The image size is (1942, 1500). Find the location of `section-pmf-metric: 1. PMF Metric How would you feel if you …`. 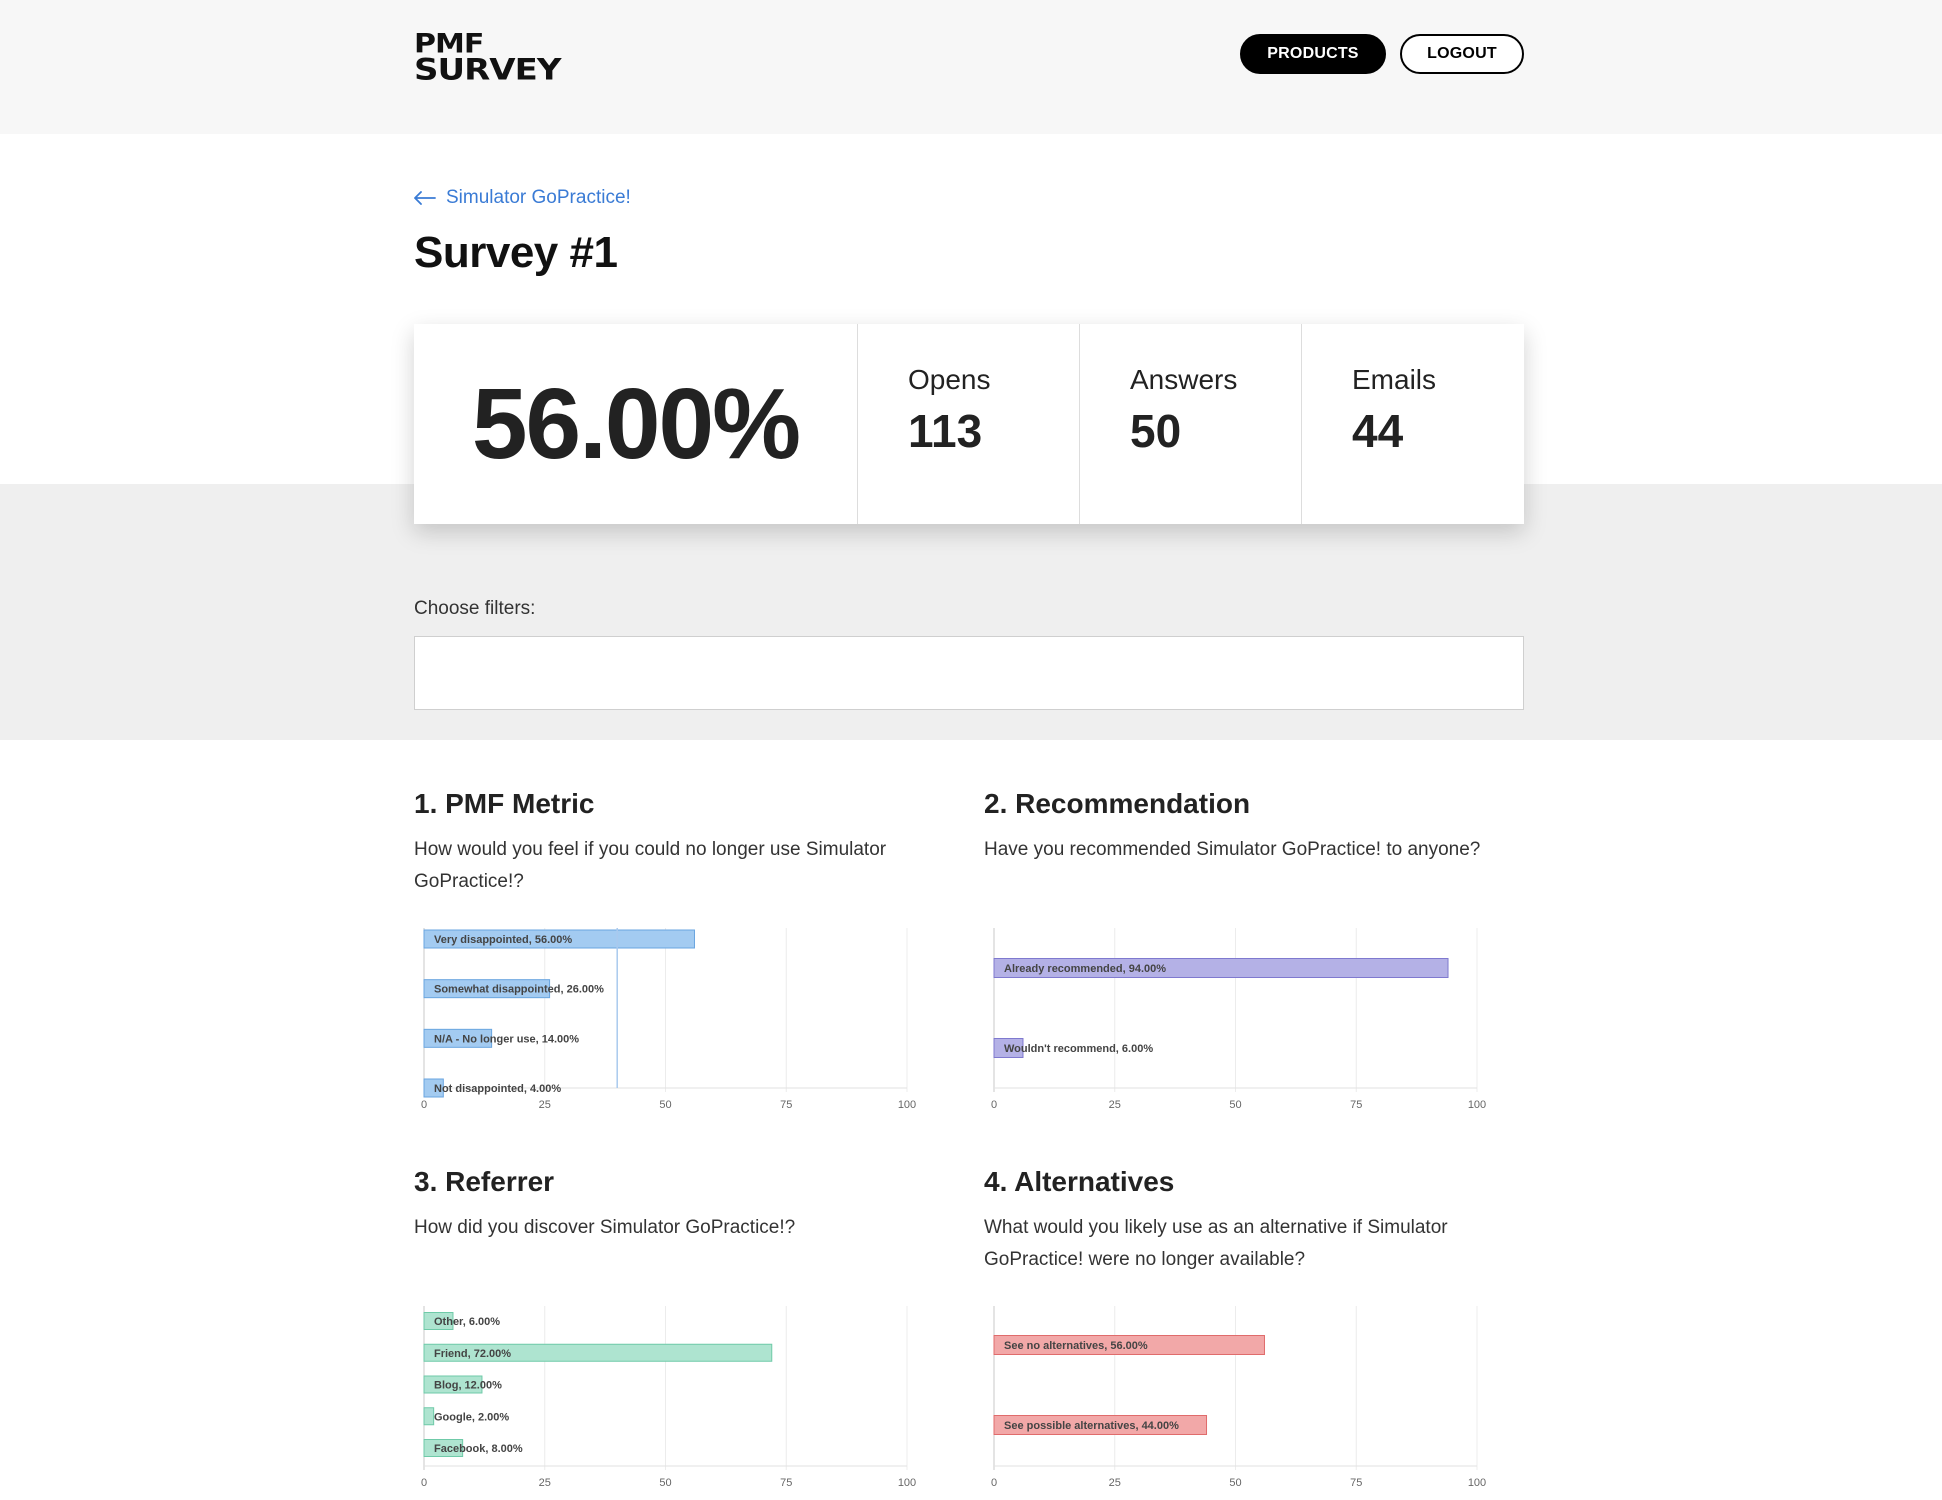

section-pmf-metric: 1. PMF Metric How would you feel if you … is located at coordinates (684, 843).